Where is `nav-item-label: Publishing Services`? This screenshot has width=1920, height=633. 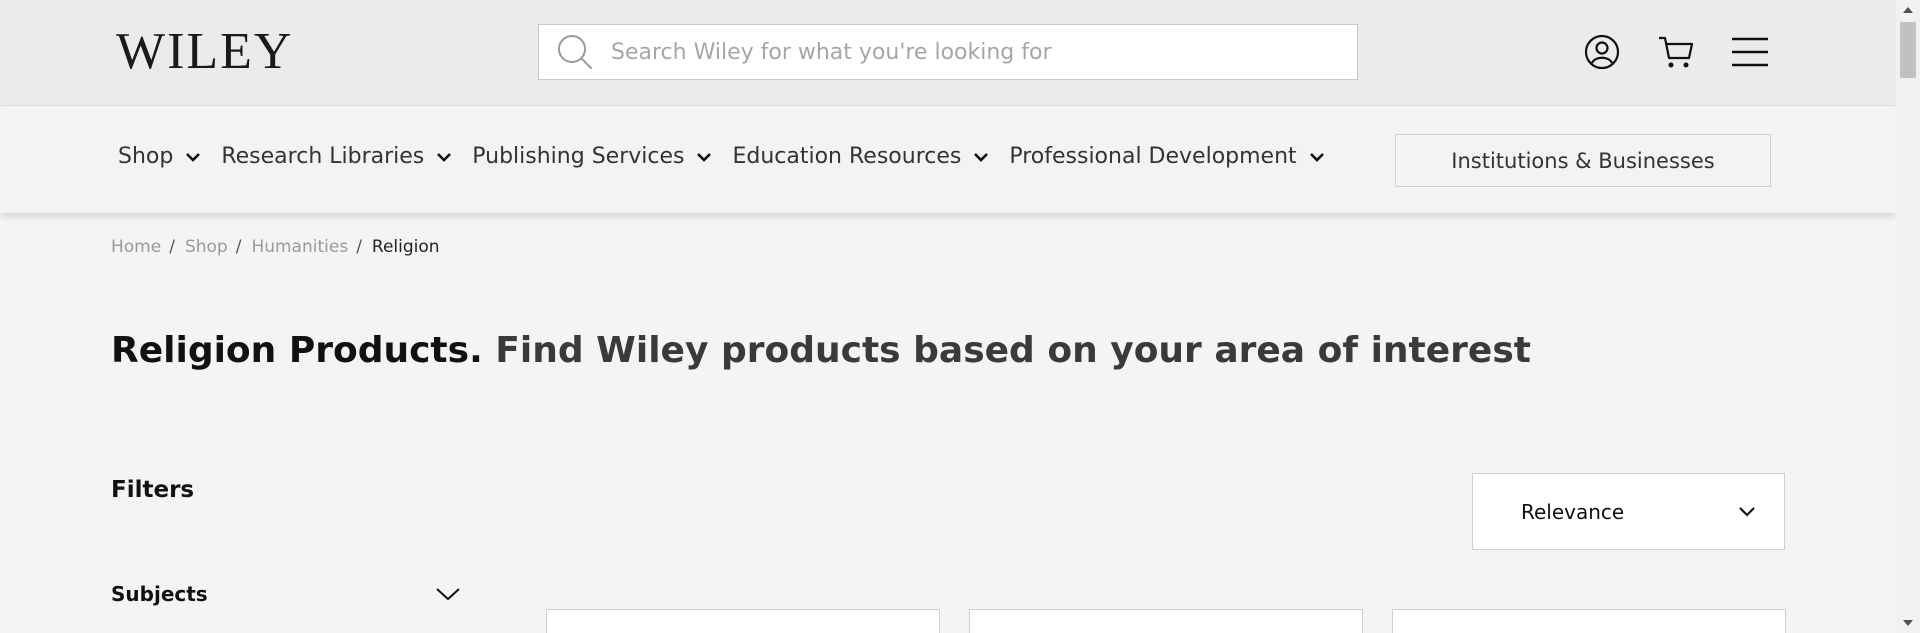
nav-item-label: Publishing Services is located at coordinates (578, 156).